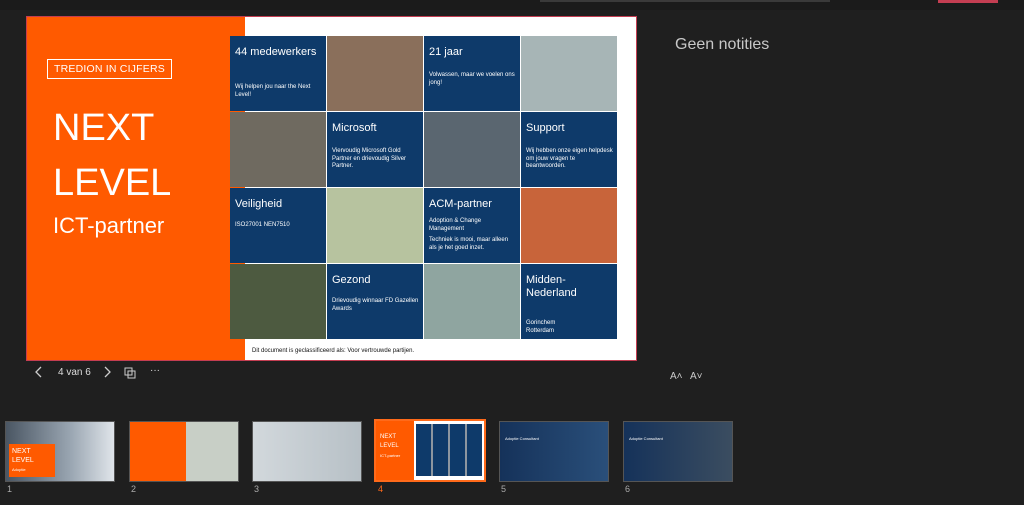 The image size is (1024, 505). Describe the element at coordinates (472, 79) in the screenshot. I see `card-body: Volwassen, maar we voelen ons jong!` at that location.